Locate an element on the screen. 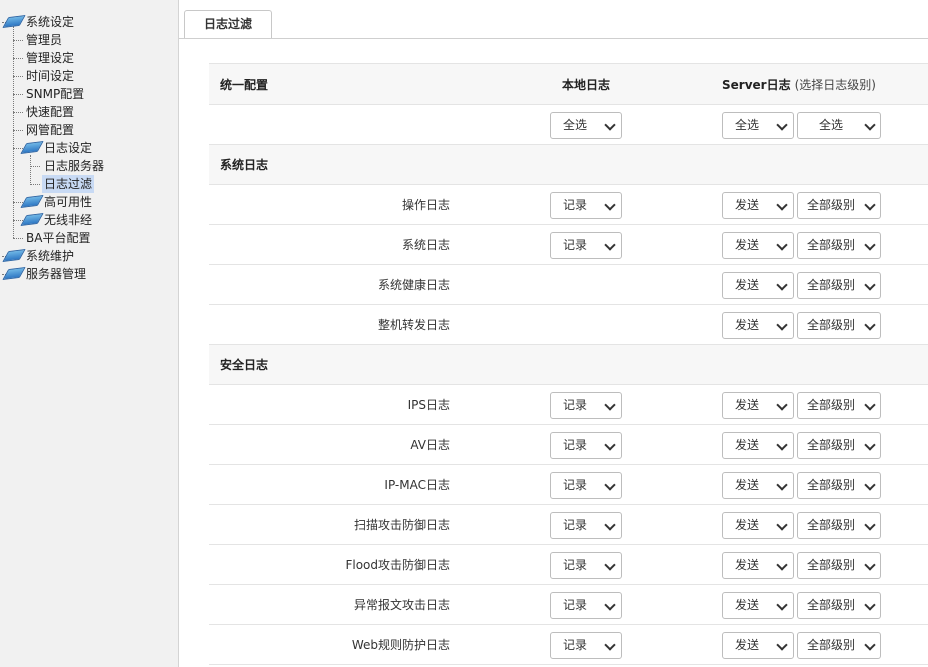 Image resolution: width=928 pixels, height=667 pixels. table-row: 扫描攻击防御日志 记录 发送 全部级别 is located at coordinates (568, 525).